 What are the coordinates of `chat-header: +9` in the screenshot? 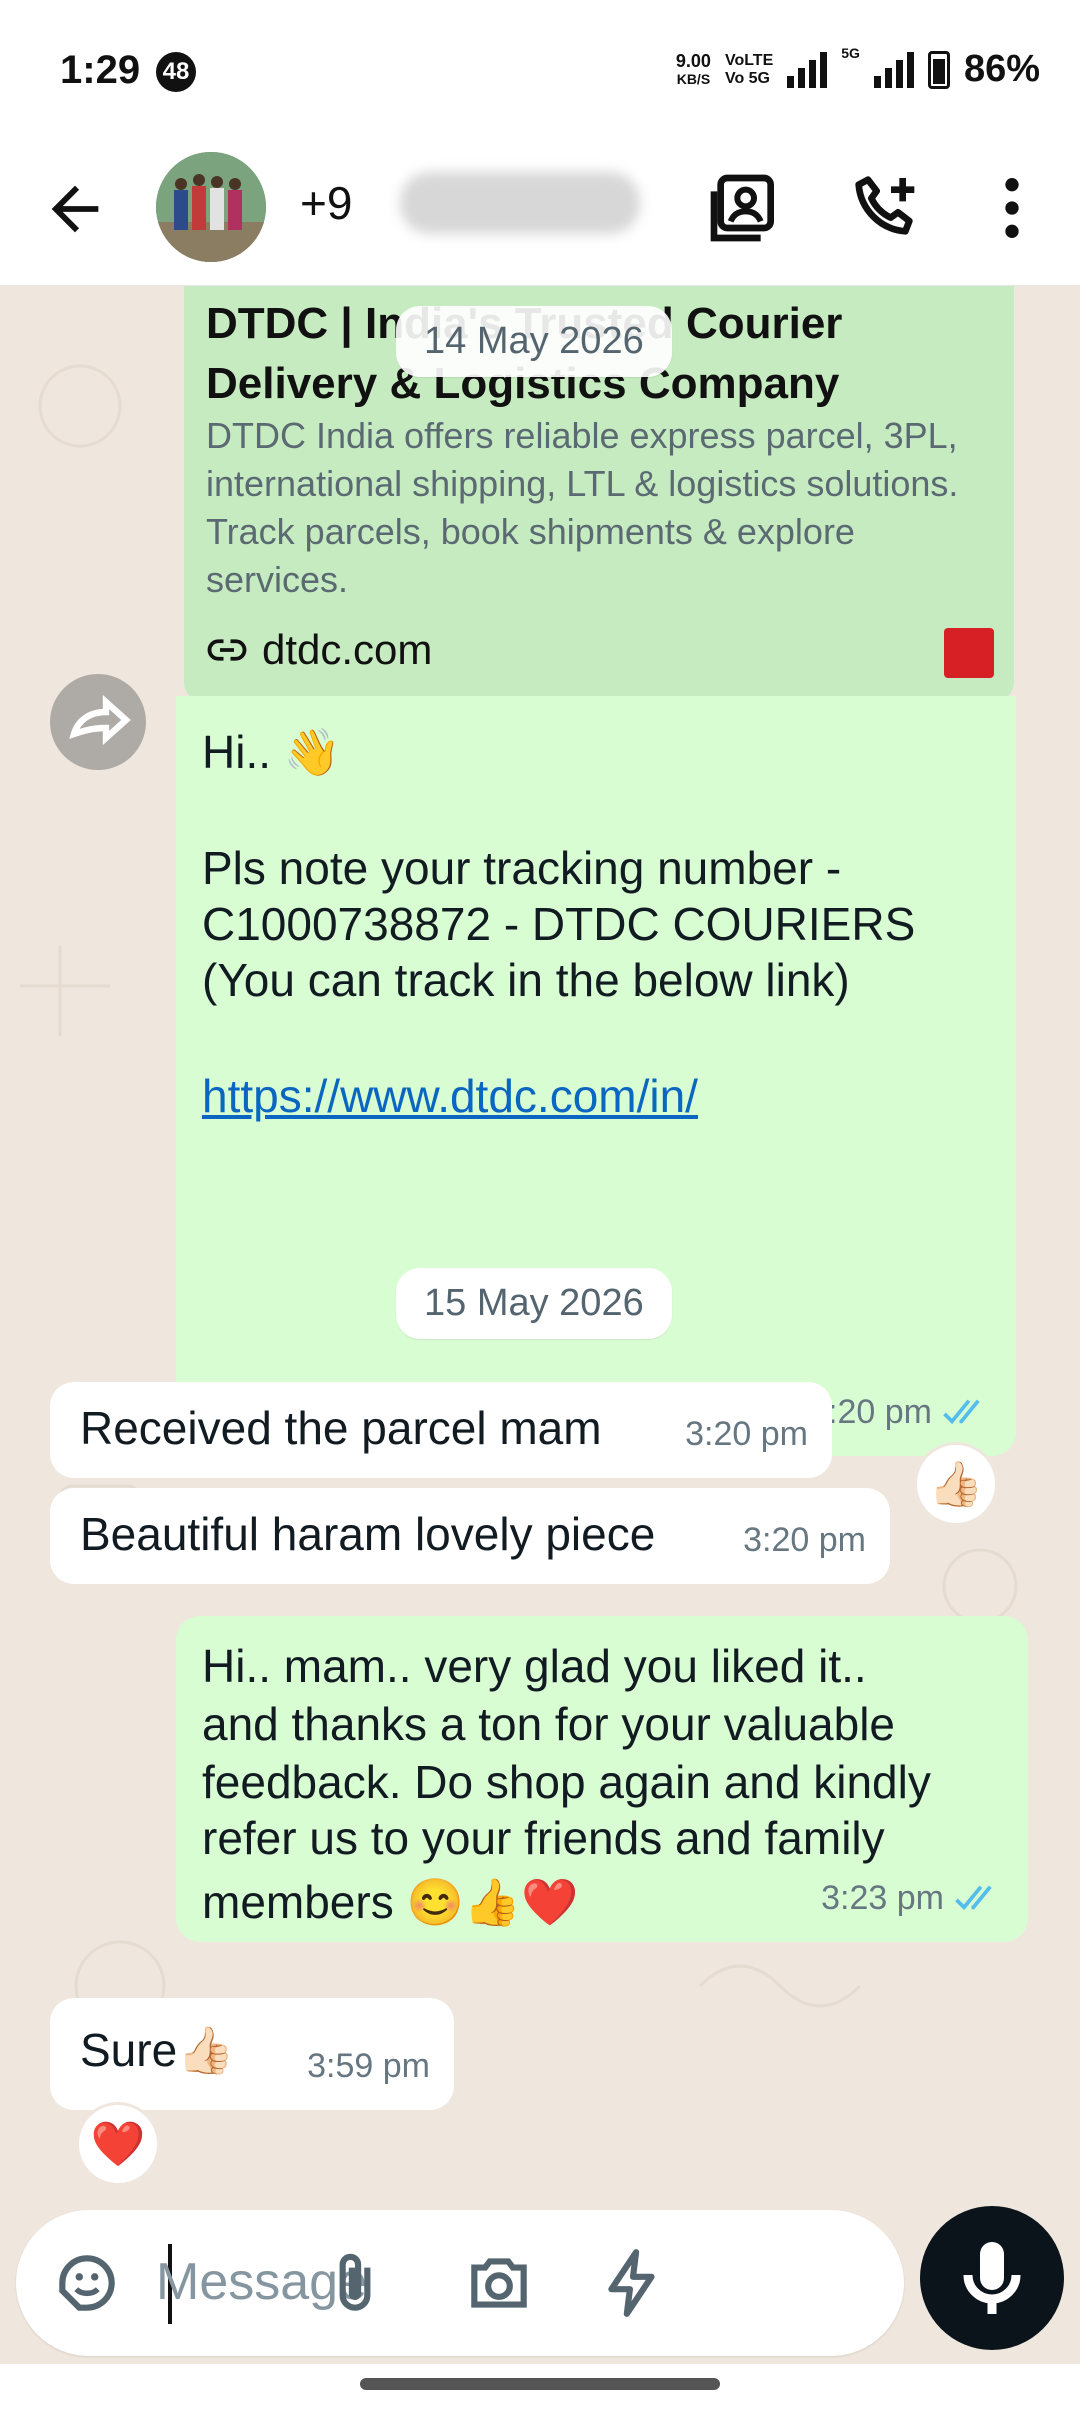 It's located at (540, 213).